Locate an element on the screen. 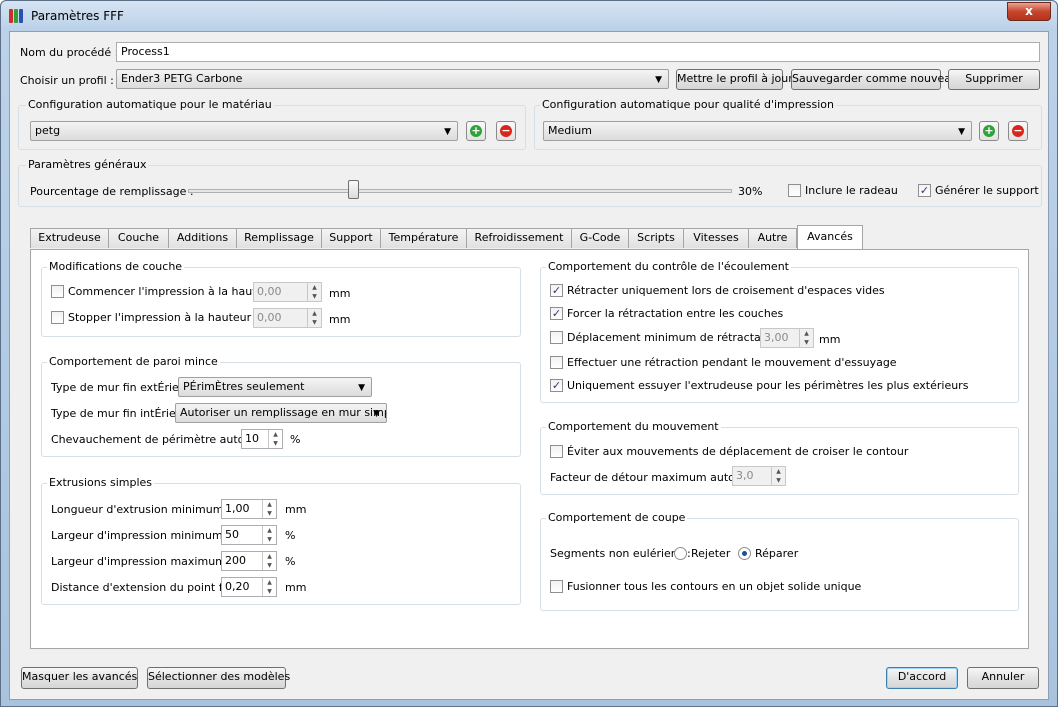 The image size is (1058, 707). support-checkbox: ✓ is located at coordinates (924, 190).